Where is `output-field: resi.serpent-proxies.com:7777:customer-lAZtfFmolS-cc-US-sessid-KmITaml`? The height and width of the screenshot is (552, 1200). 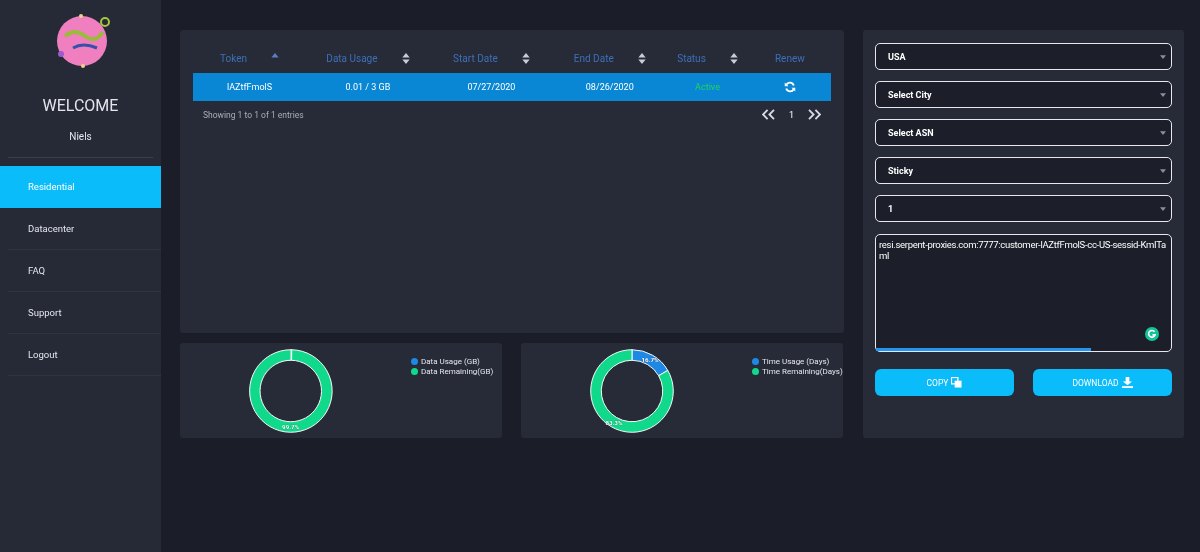 output-field: resi.serpent-proxies.com:7777:customer-lAZtfFmolS-cc-US-sessid-KmITaml is located at coordinates (1023, 293).